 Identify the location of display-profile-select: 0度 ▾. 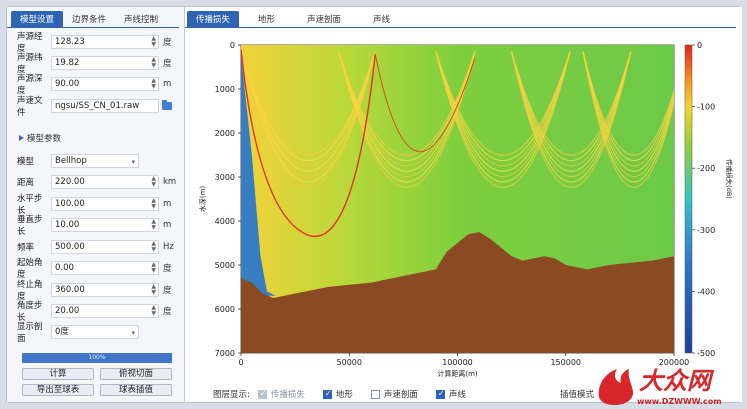
(95, 332).